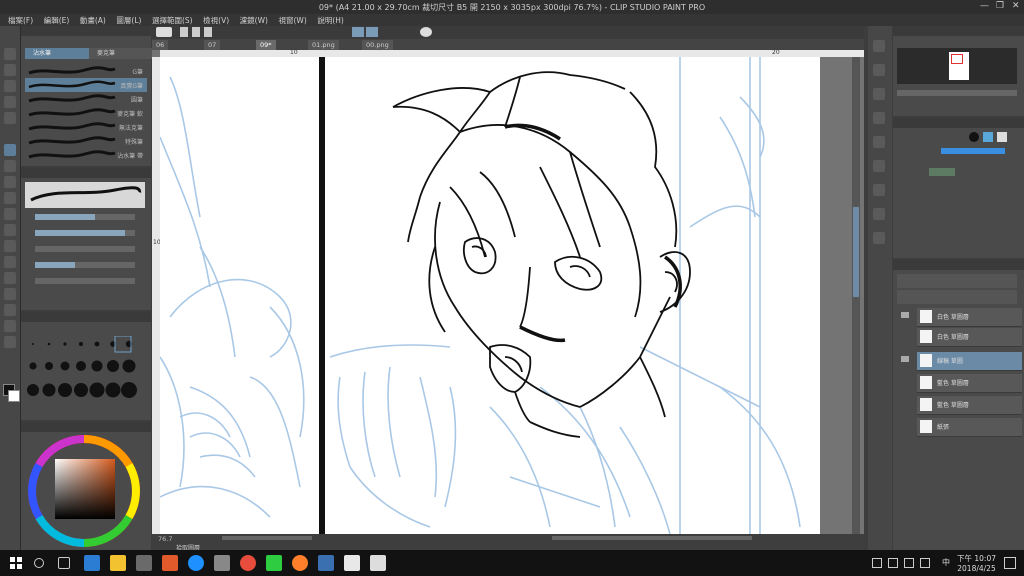 The image size is (1024, 576). I want to click on ime-indicator: 中, so click(946, 562).